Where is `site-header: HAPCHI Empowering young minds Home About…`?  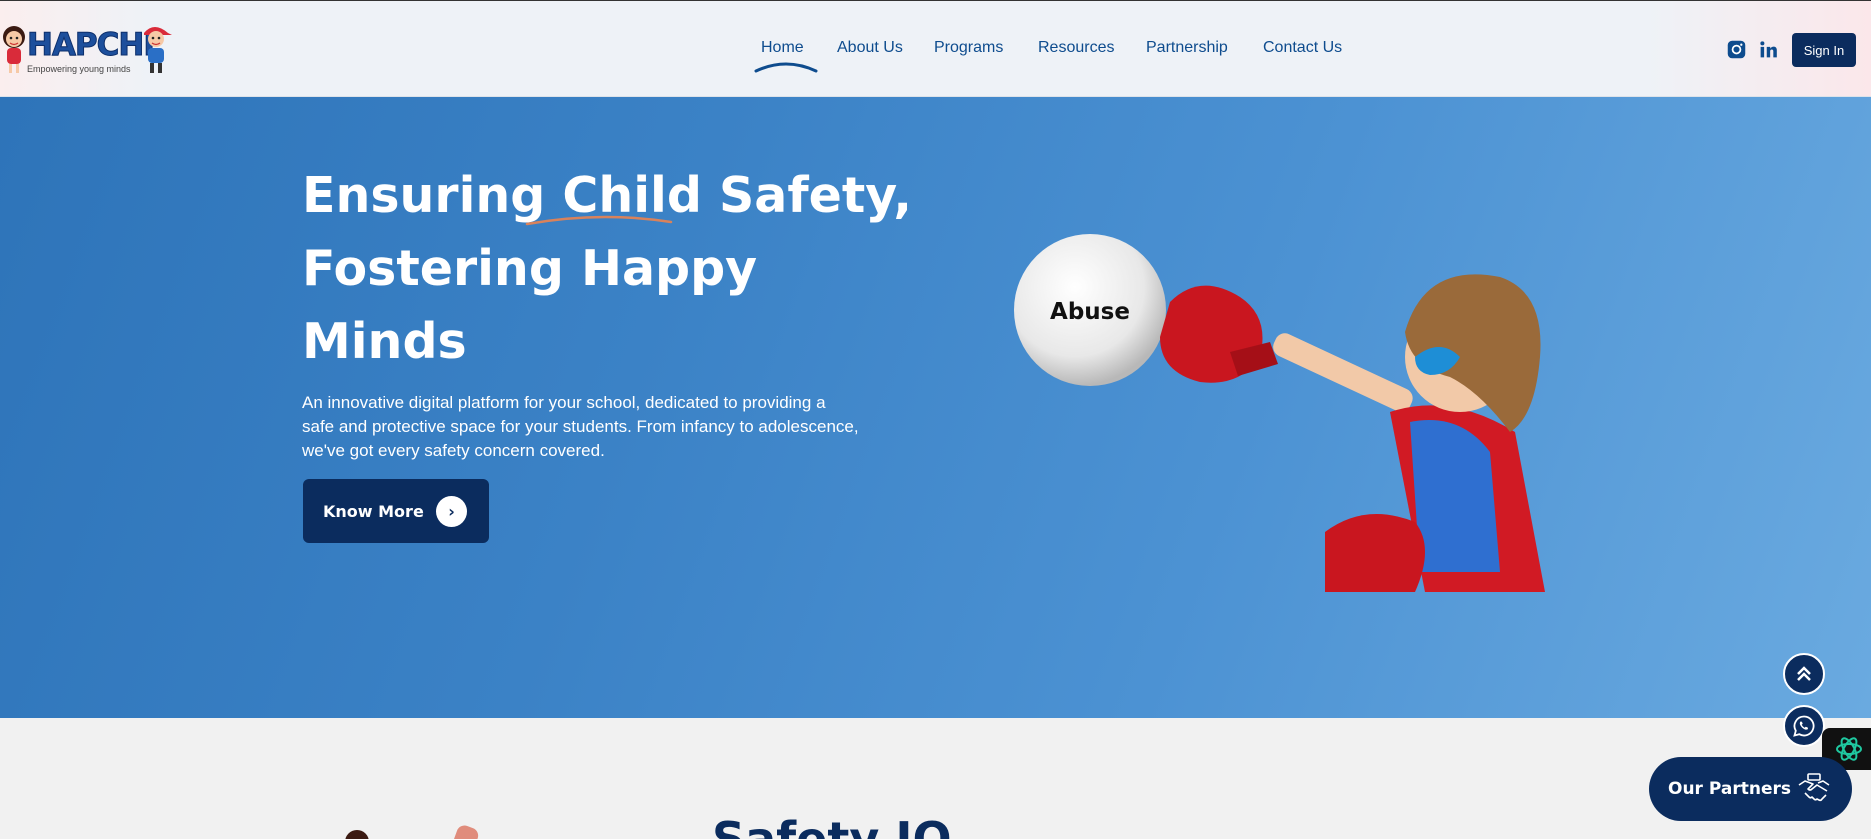
site-header: HAPCHI Empowering young minds Home About… is located at coordinates (935, 48).